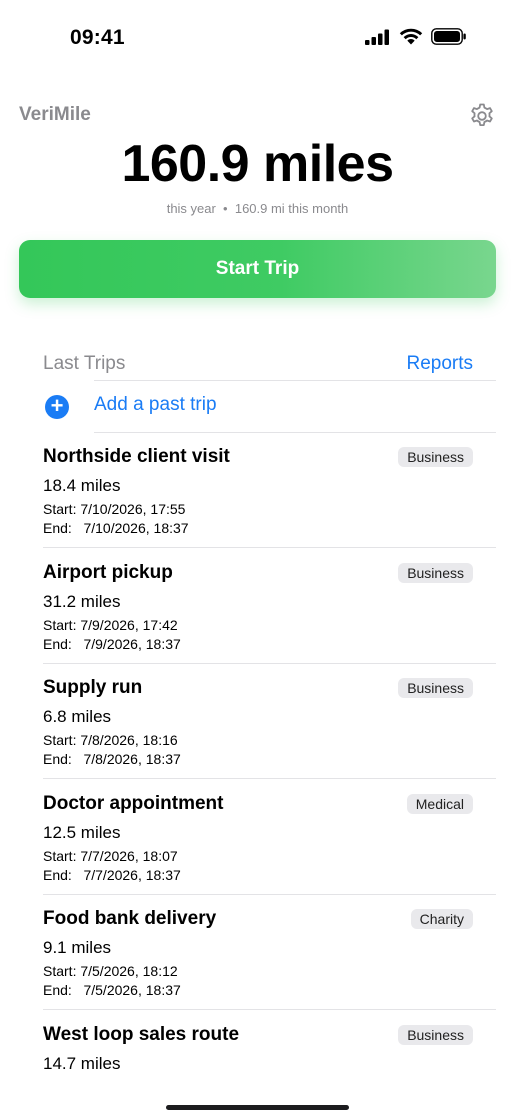  I want to click on add-past-trip-label: Add a past trip, so click(155, 404).